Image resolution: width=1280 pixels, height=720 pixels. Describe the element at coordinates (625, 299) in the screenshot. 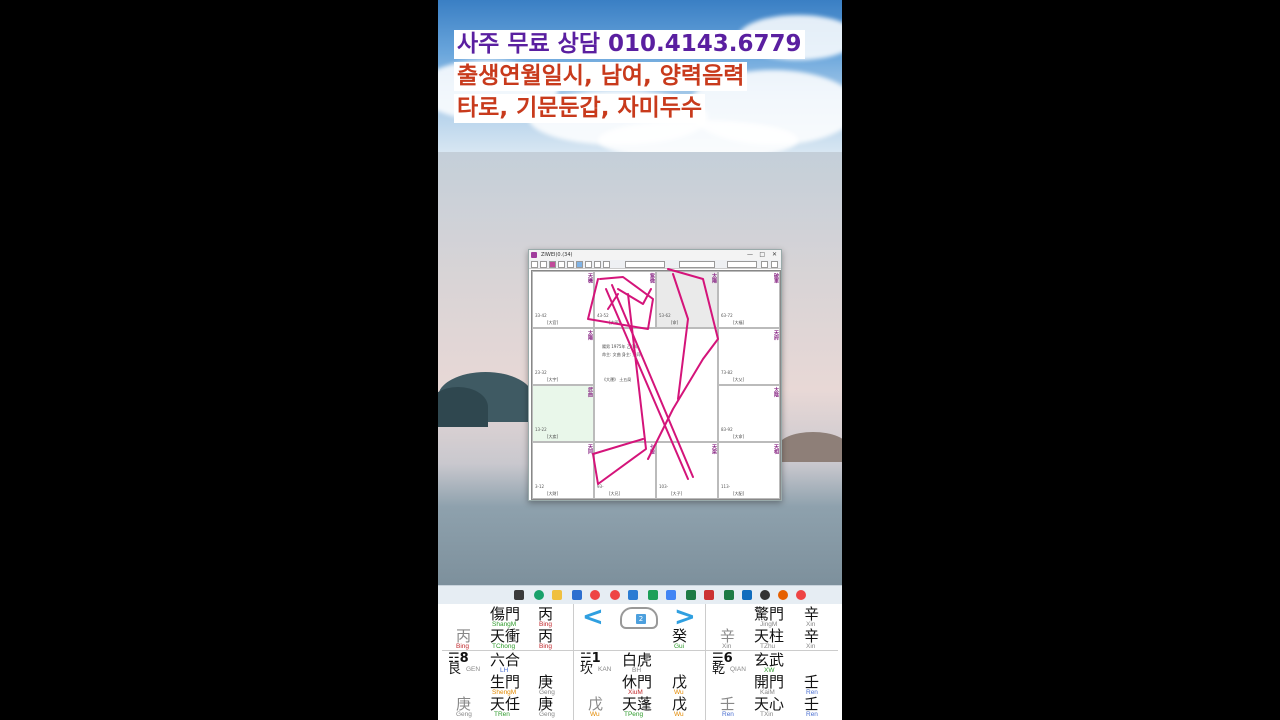

I see `palace-cell: 紫微 43-52 [大田]` at that location.